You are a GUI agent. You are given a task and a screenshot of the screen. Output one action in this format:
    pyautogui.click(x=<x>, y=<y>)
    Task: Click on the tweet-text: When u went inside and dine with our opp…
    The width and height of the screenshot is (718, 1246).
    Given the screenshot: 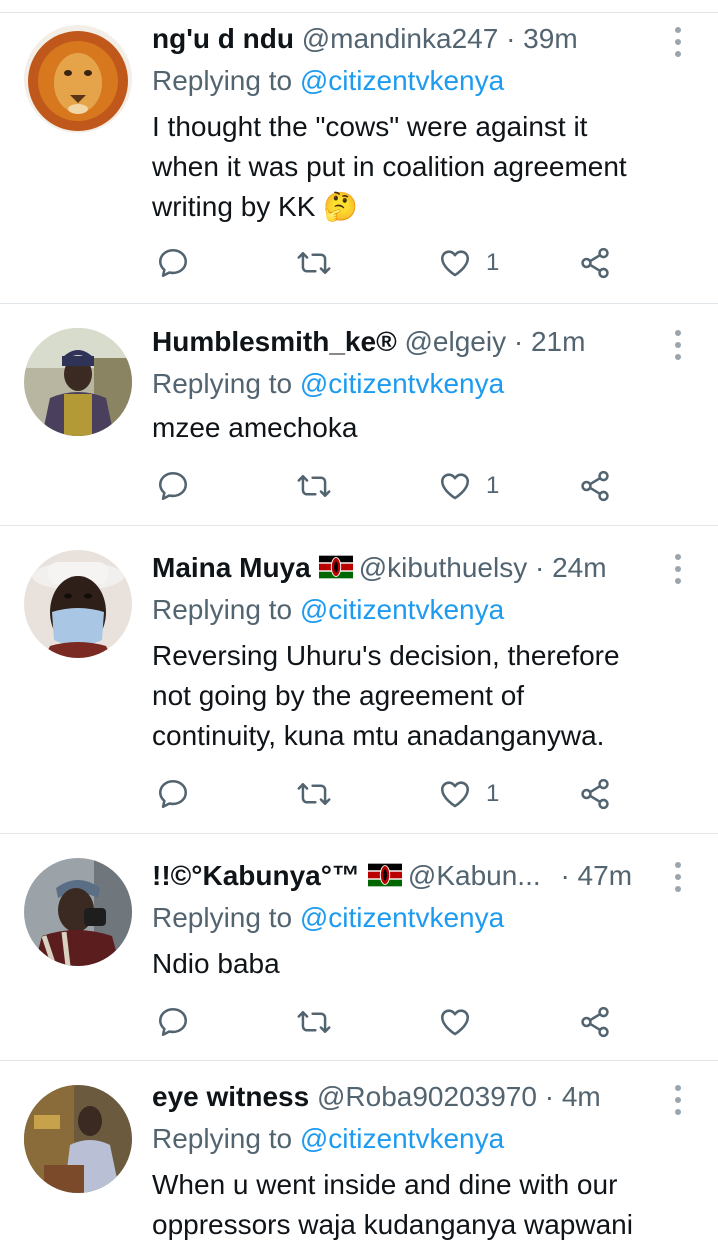 What is the action you would take?
    pyautogui.click(x=424, y=1205)
    